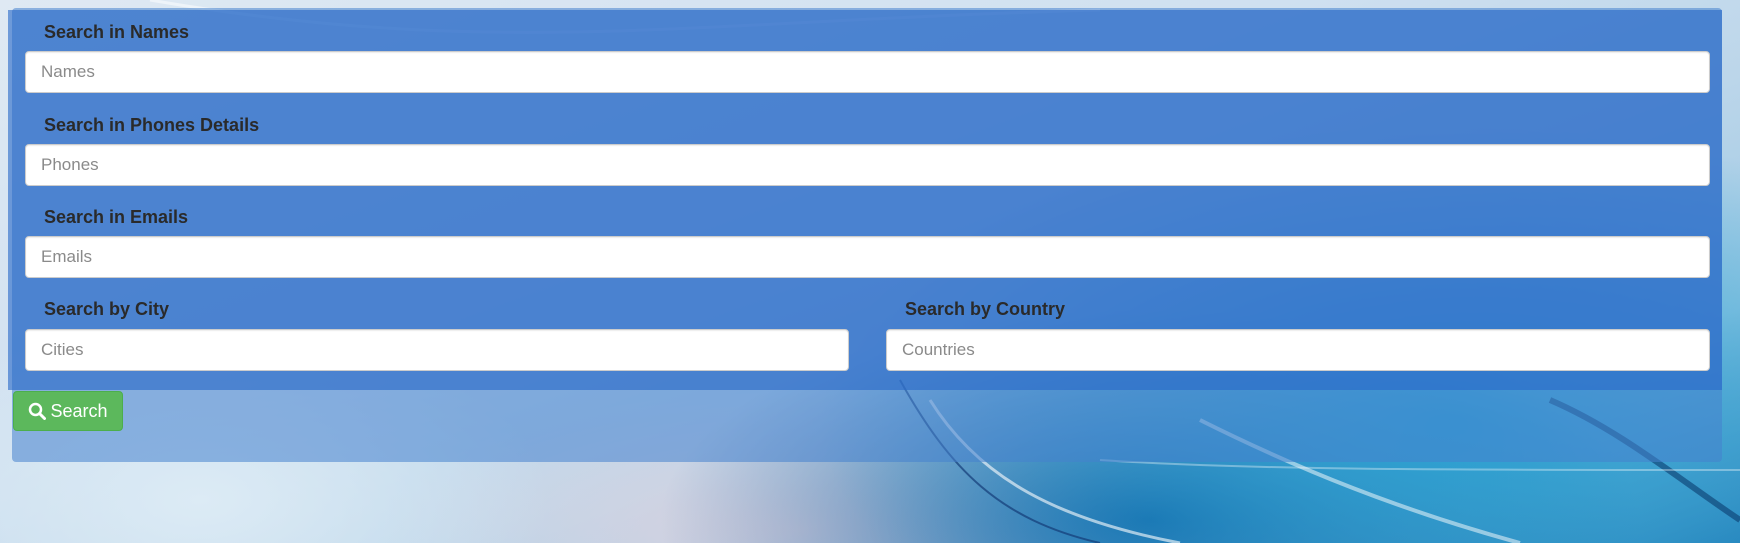 The height and width of the screenshot is (543, 1740). Describe the element at coordinates (867, 257) in the screenshot. I see `emails-input` at that location.